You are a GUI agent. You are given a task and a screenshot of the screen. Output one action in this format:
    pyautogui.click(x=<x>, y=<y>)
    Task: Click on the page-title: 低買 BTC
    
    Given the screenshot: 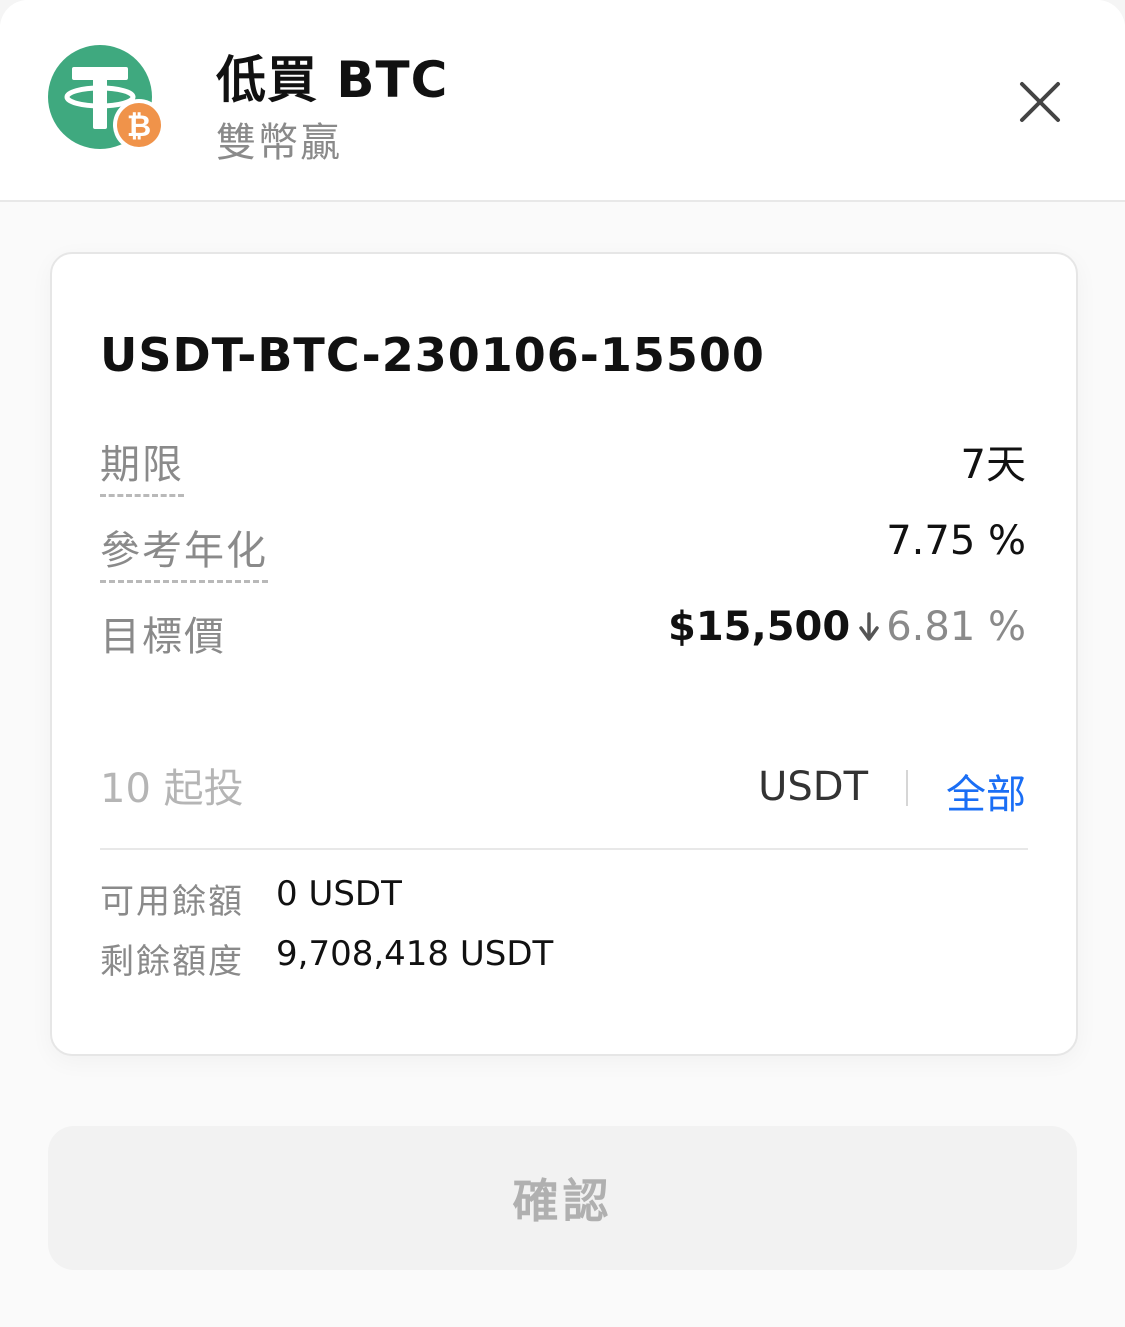 What is the action you would take?
    pyautogui.click(x=332, y=80)
    